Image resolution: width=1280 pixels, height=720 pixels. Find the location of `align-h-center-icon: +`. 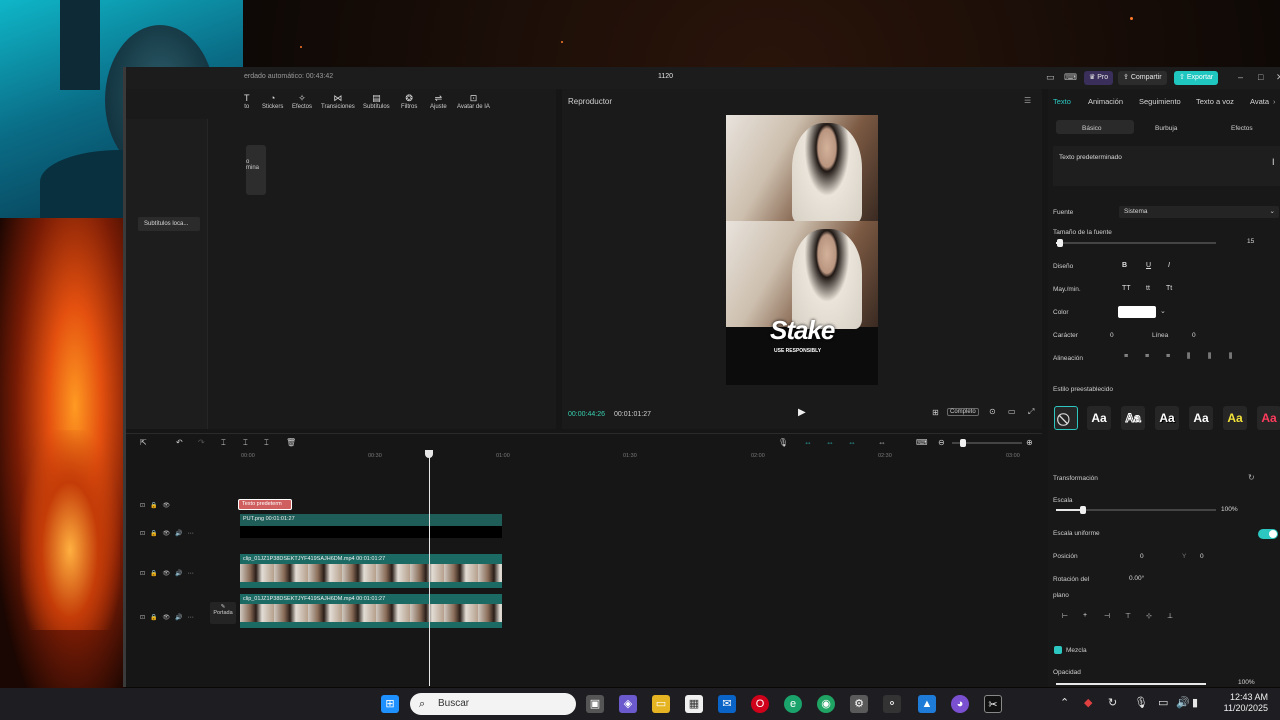

align-h-center-icon: + is located at coordinates (1085, 615).